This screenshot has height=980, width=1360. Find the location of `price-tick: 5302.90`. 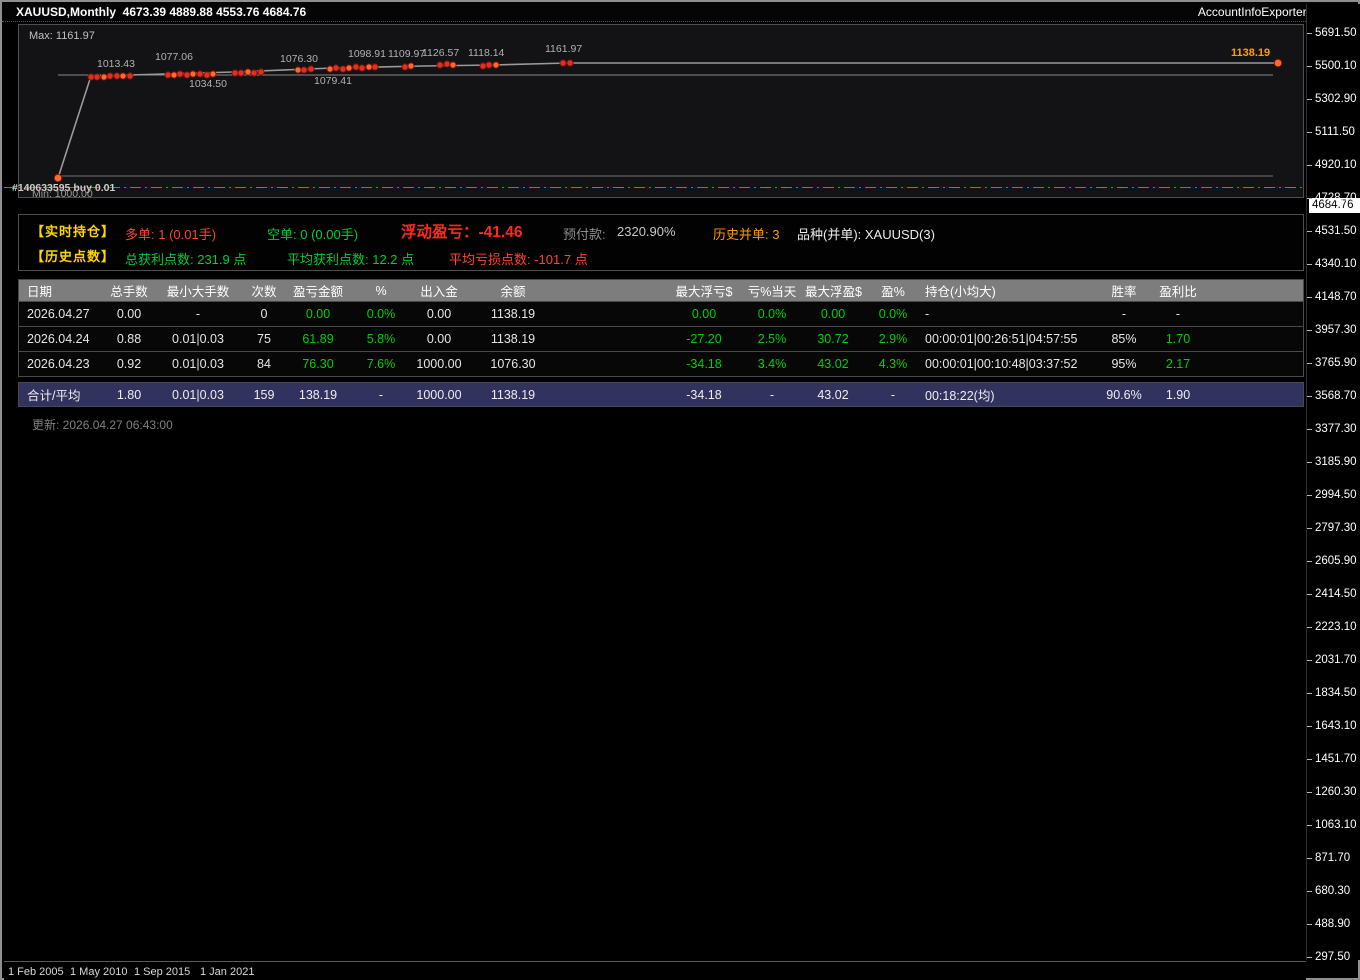

price-tick: 5302.90 is located at coordinates (1332, 99).